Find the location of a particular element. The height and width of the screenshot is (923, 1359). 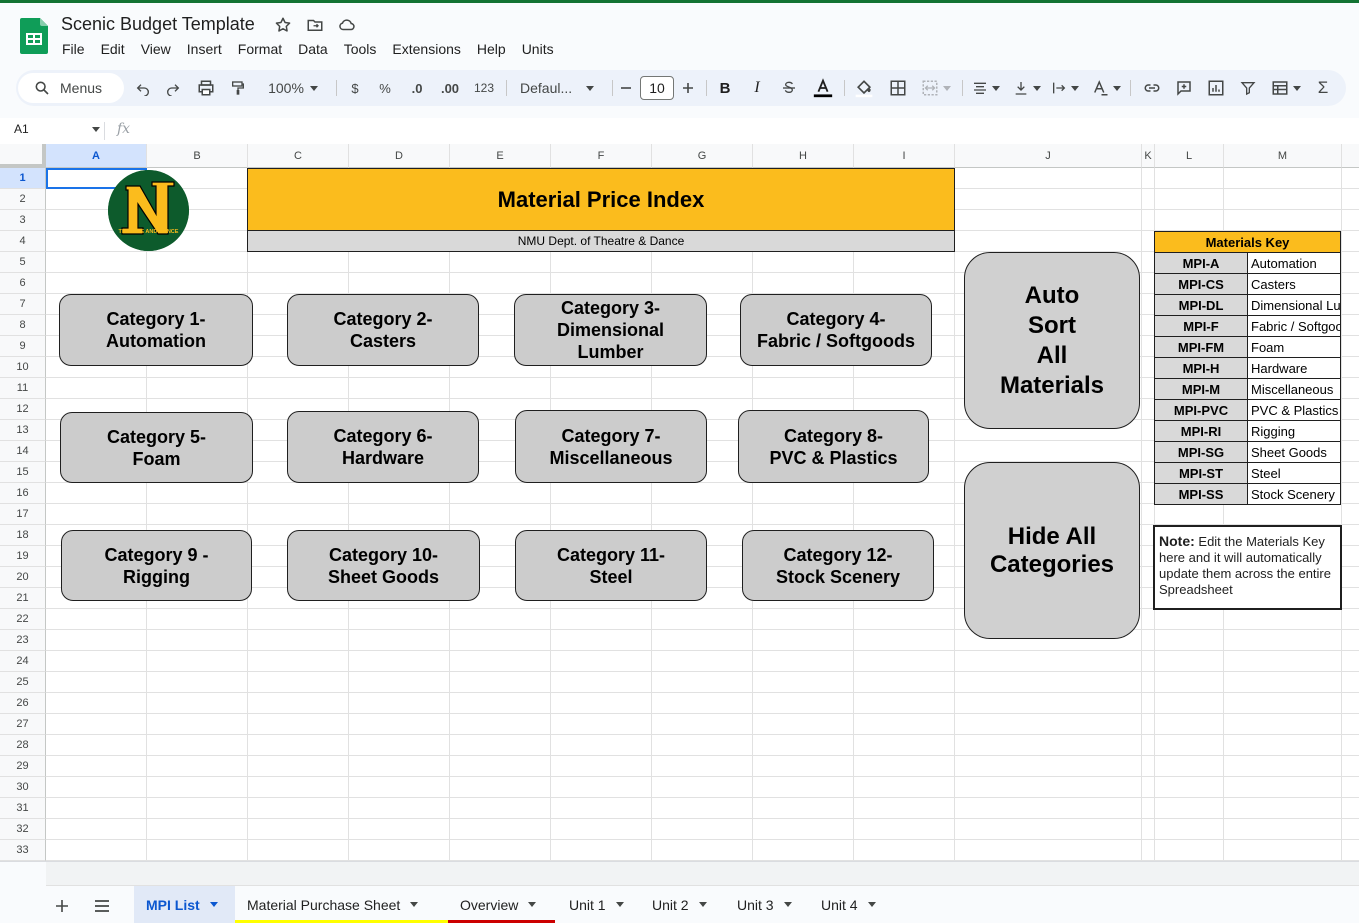

row-header: 4 is located at coordinates (23, 241).